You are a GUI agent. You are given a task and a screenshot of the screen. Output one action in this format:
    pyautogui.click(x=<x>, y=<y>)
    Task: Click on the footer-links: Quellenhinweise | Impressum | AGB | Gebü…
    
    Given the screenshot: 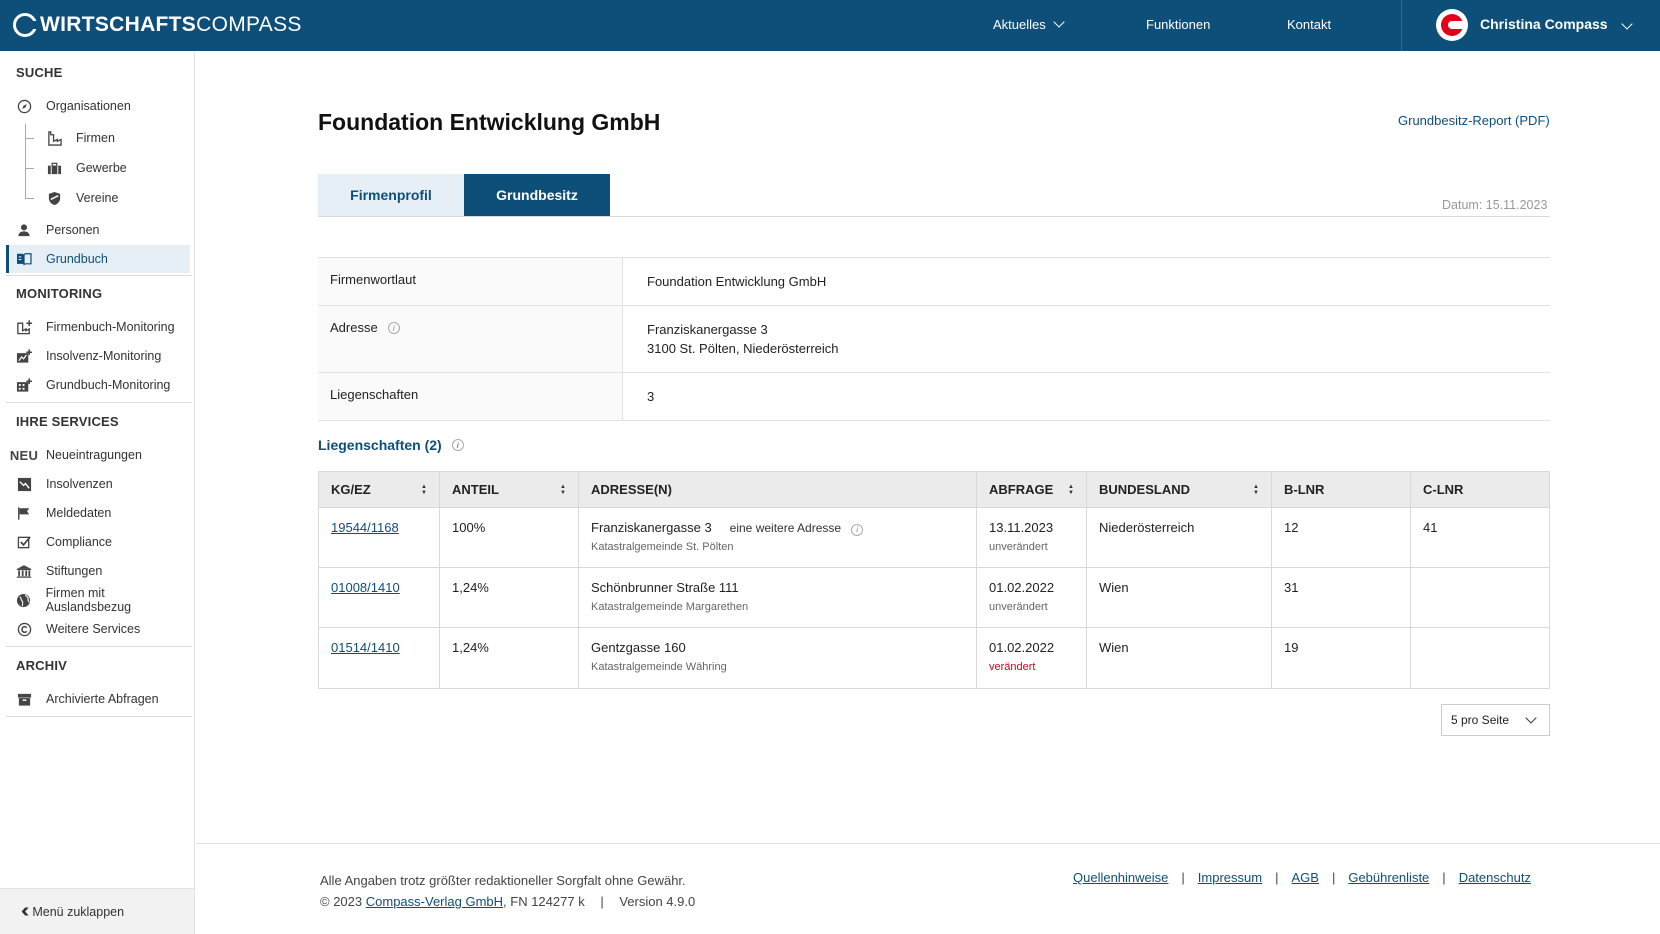 What is the action you would take?
    pyautogui.click(x=1302, y=877)
    